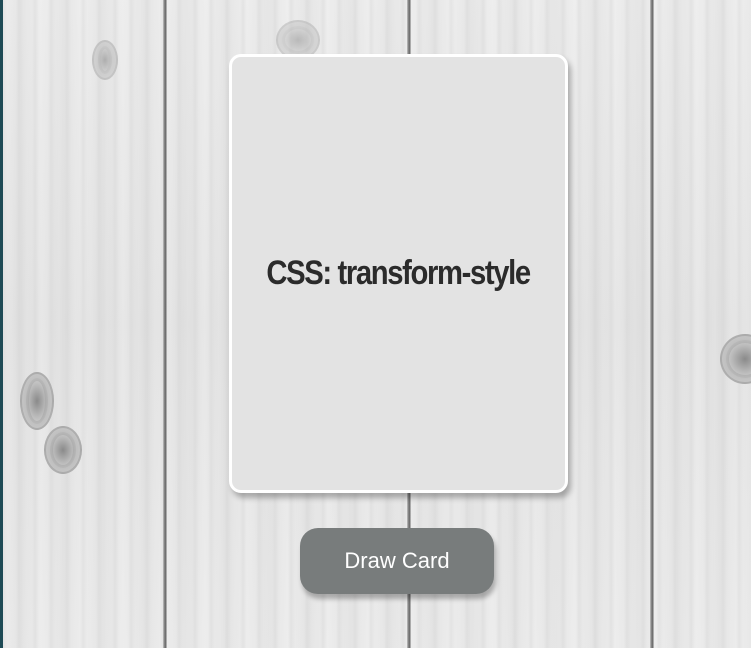  I want to click on draw-card-button: Draw Card, so click(397, 561).